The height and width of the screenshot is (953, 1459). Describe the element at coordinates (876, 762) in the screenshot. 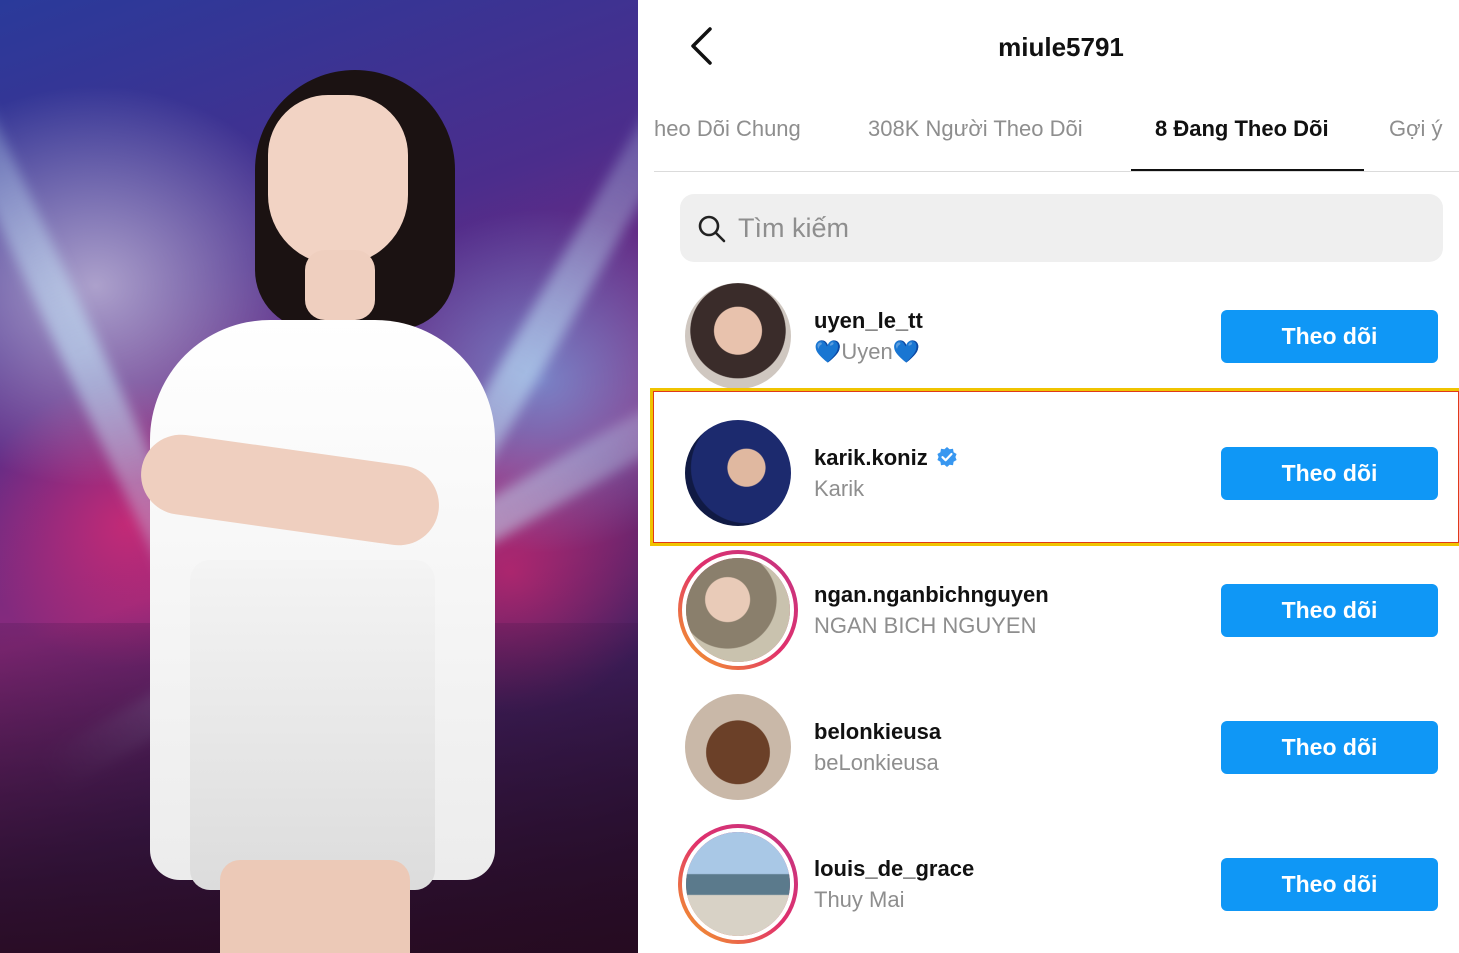

I see `full-name: beLonkieusa` at that location.